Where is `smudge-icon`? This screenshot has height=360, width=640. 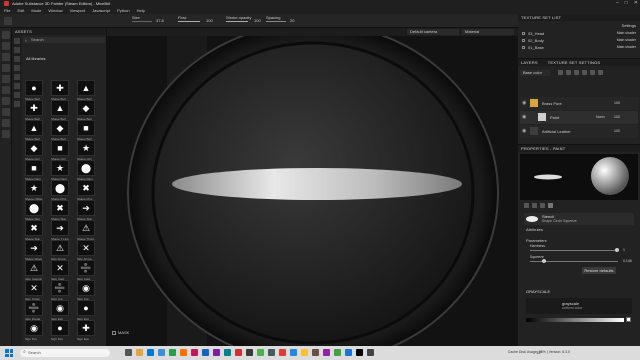
smudge-icon is located at coordinates (6, 79).